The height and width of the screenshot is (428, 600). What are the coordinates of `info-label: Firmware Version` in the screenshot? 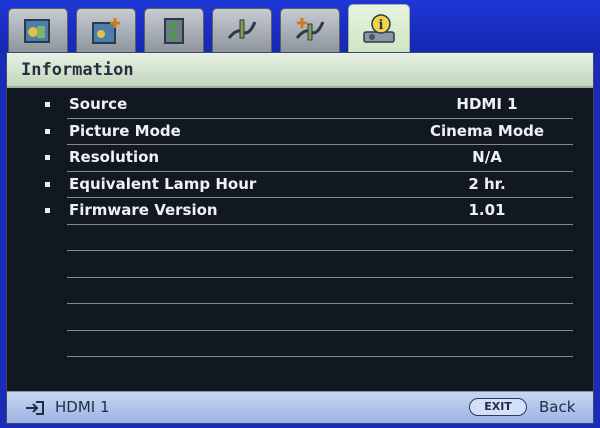 It's located at (143, 210).